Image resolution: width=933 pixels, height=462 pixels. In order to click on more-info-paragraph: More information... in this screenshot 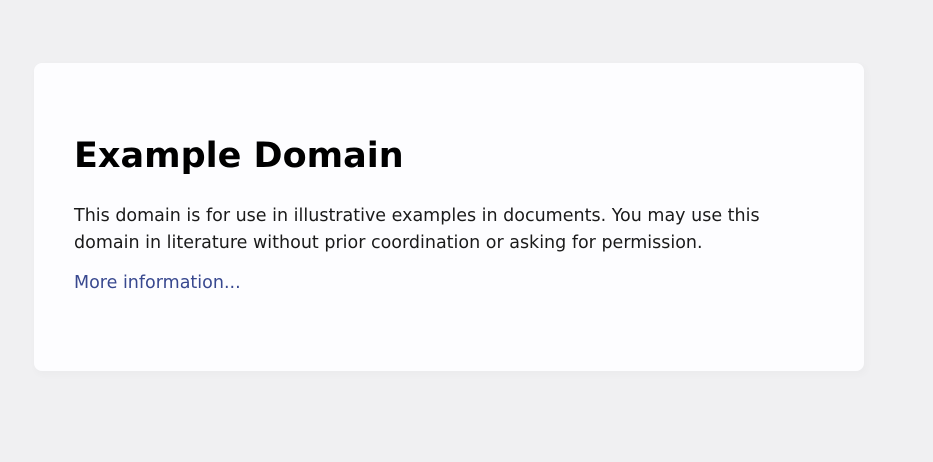, I will do `click(449, 283)`.